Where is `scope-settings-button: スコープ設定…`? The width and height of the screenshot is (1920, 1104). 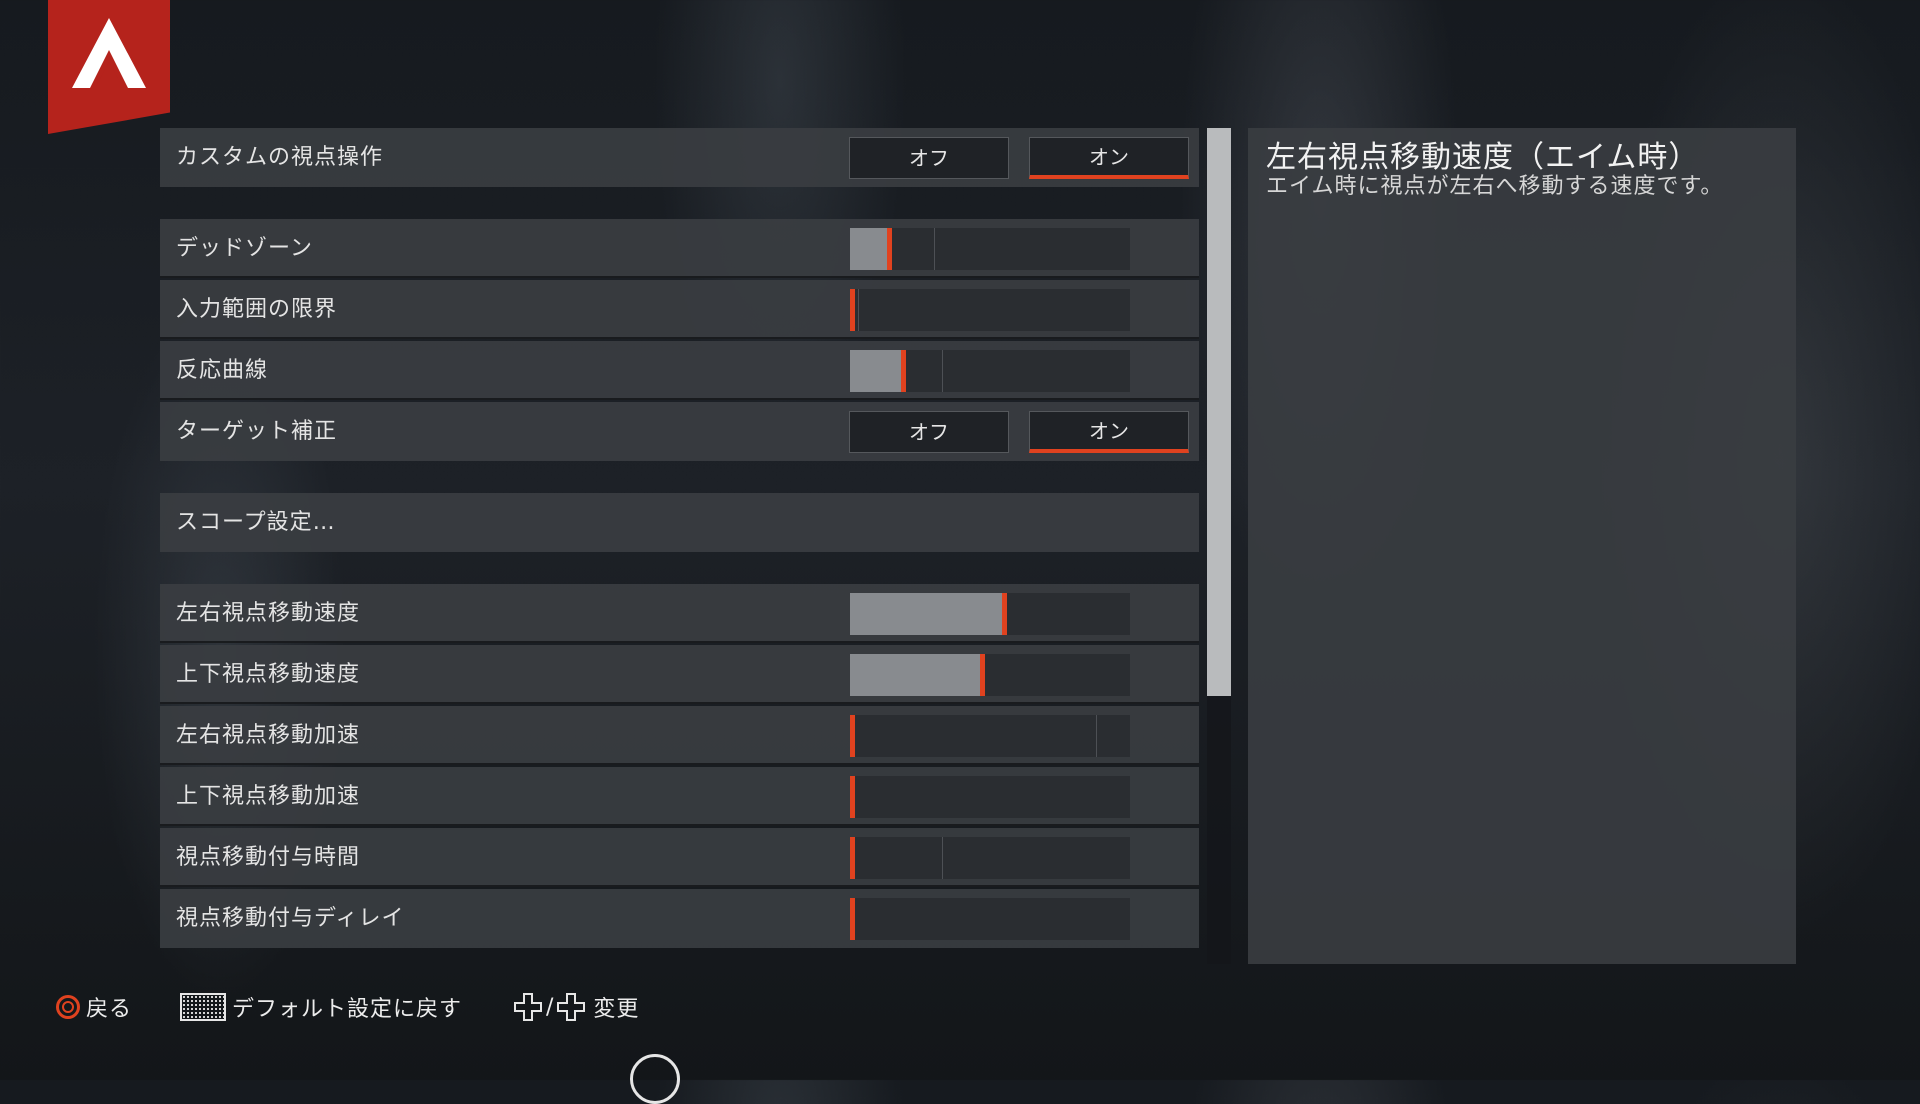 scope-settings-button: スコープ設定… is located at coordinates (679, 522).